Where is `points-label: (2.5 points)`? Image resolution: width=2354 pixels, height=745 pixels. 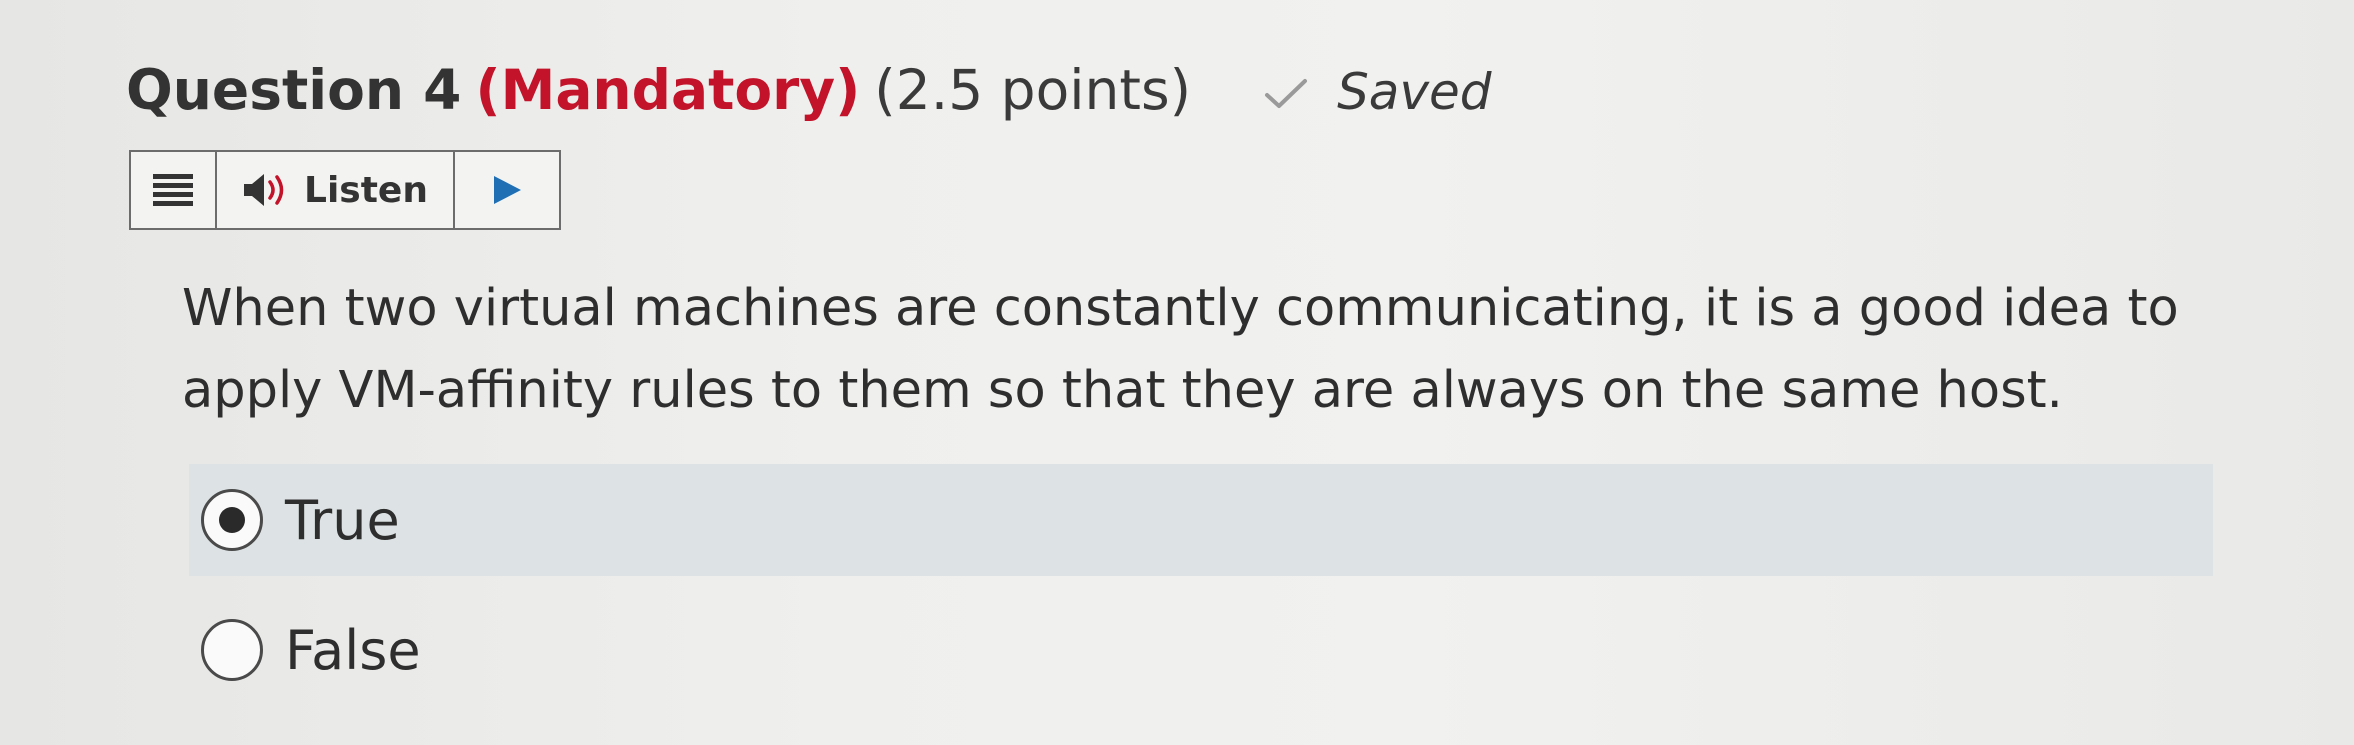
points-label: (2.5 points) is located at coordinates (1033, 90).